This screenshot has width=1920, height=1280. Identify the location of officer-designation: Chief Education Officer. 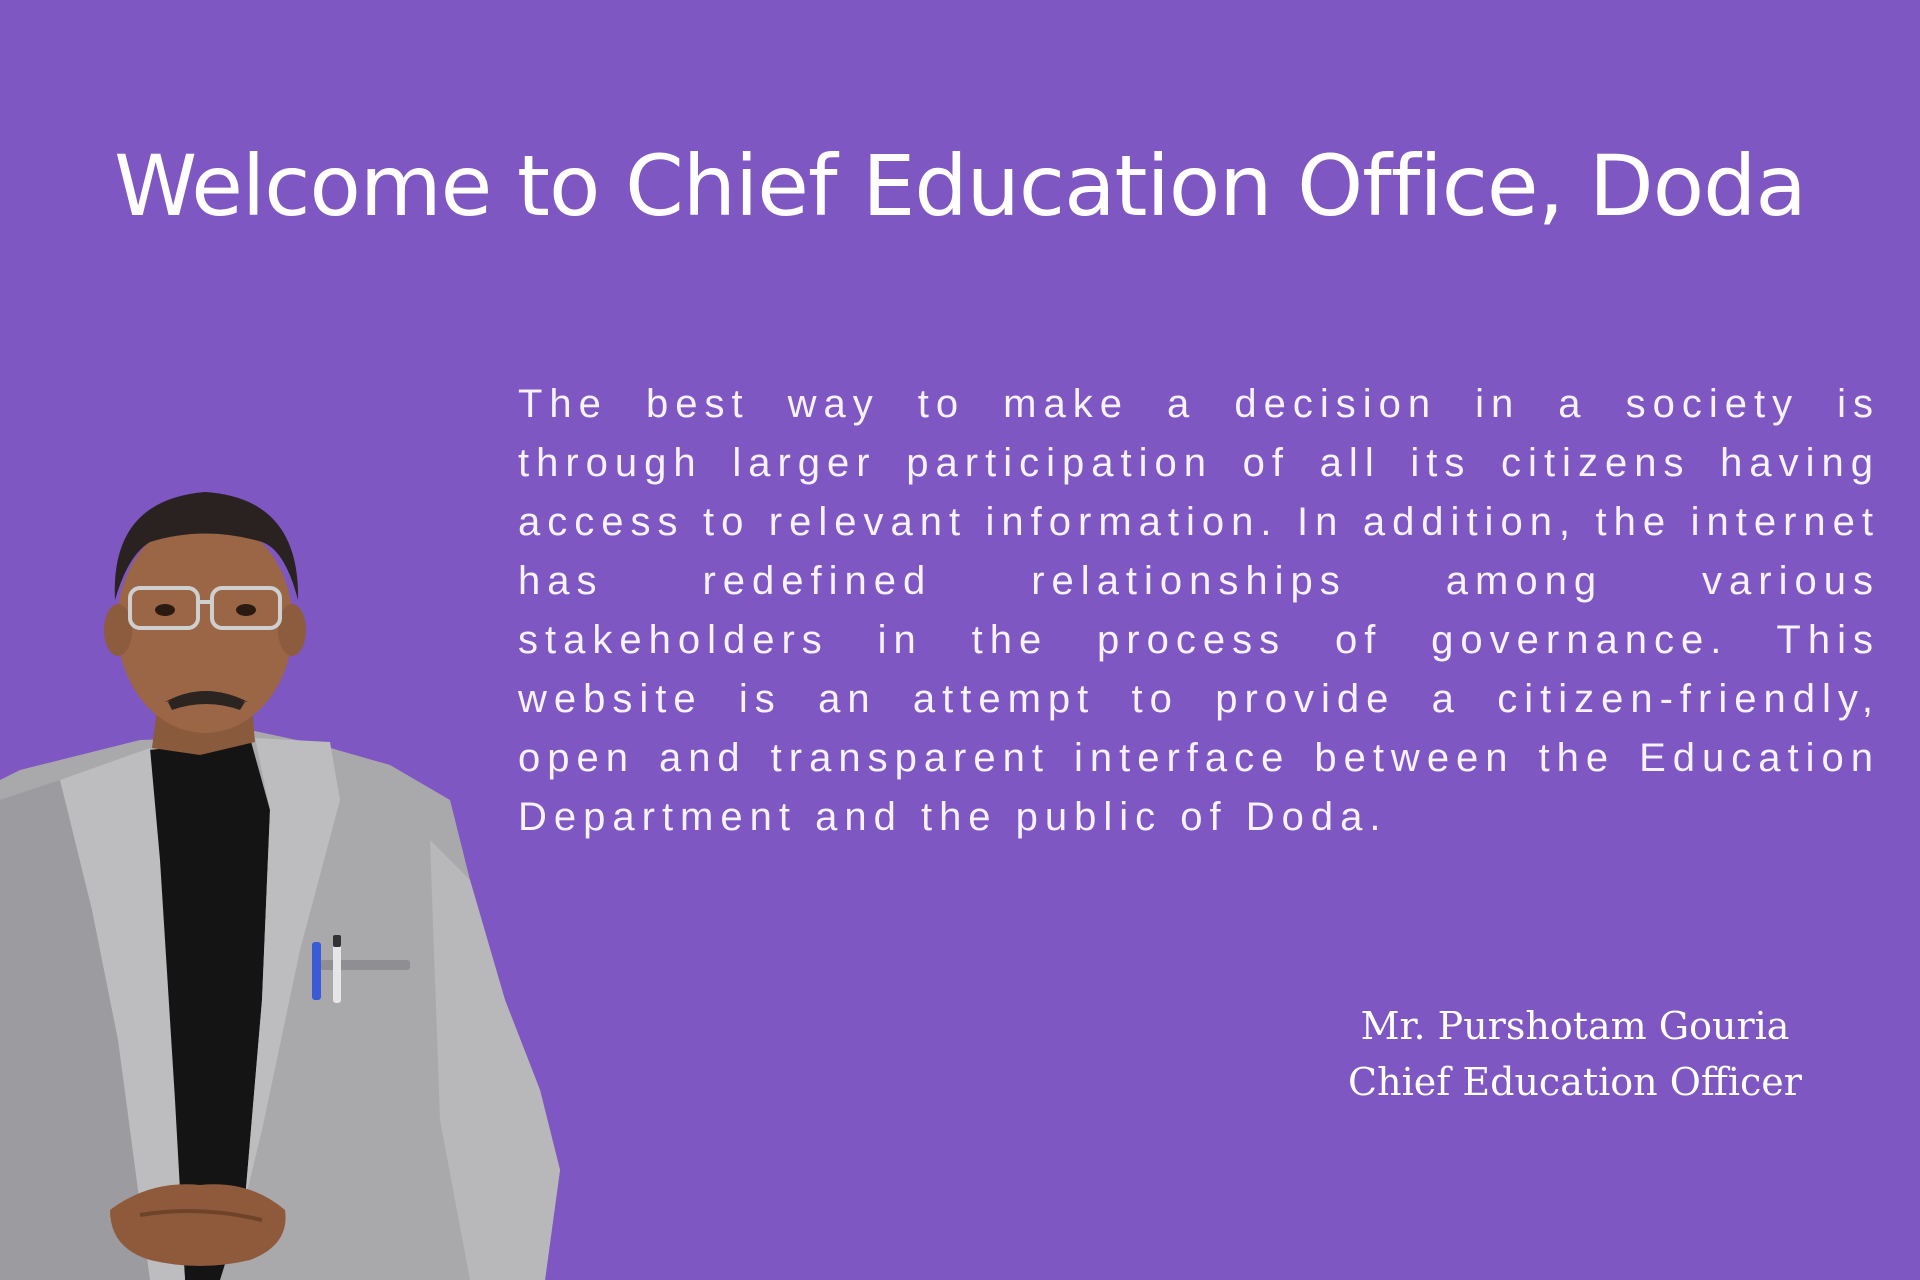
(1575, 1082).